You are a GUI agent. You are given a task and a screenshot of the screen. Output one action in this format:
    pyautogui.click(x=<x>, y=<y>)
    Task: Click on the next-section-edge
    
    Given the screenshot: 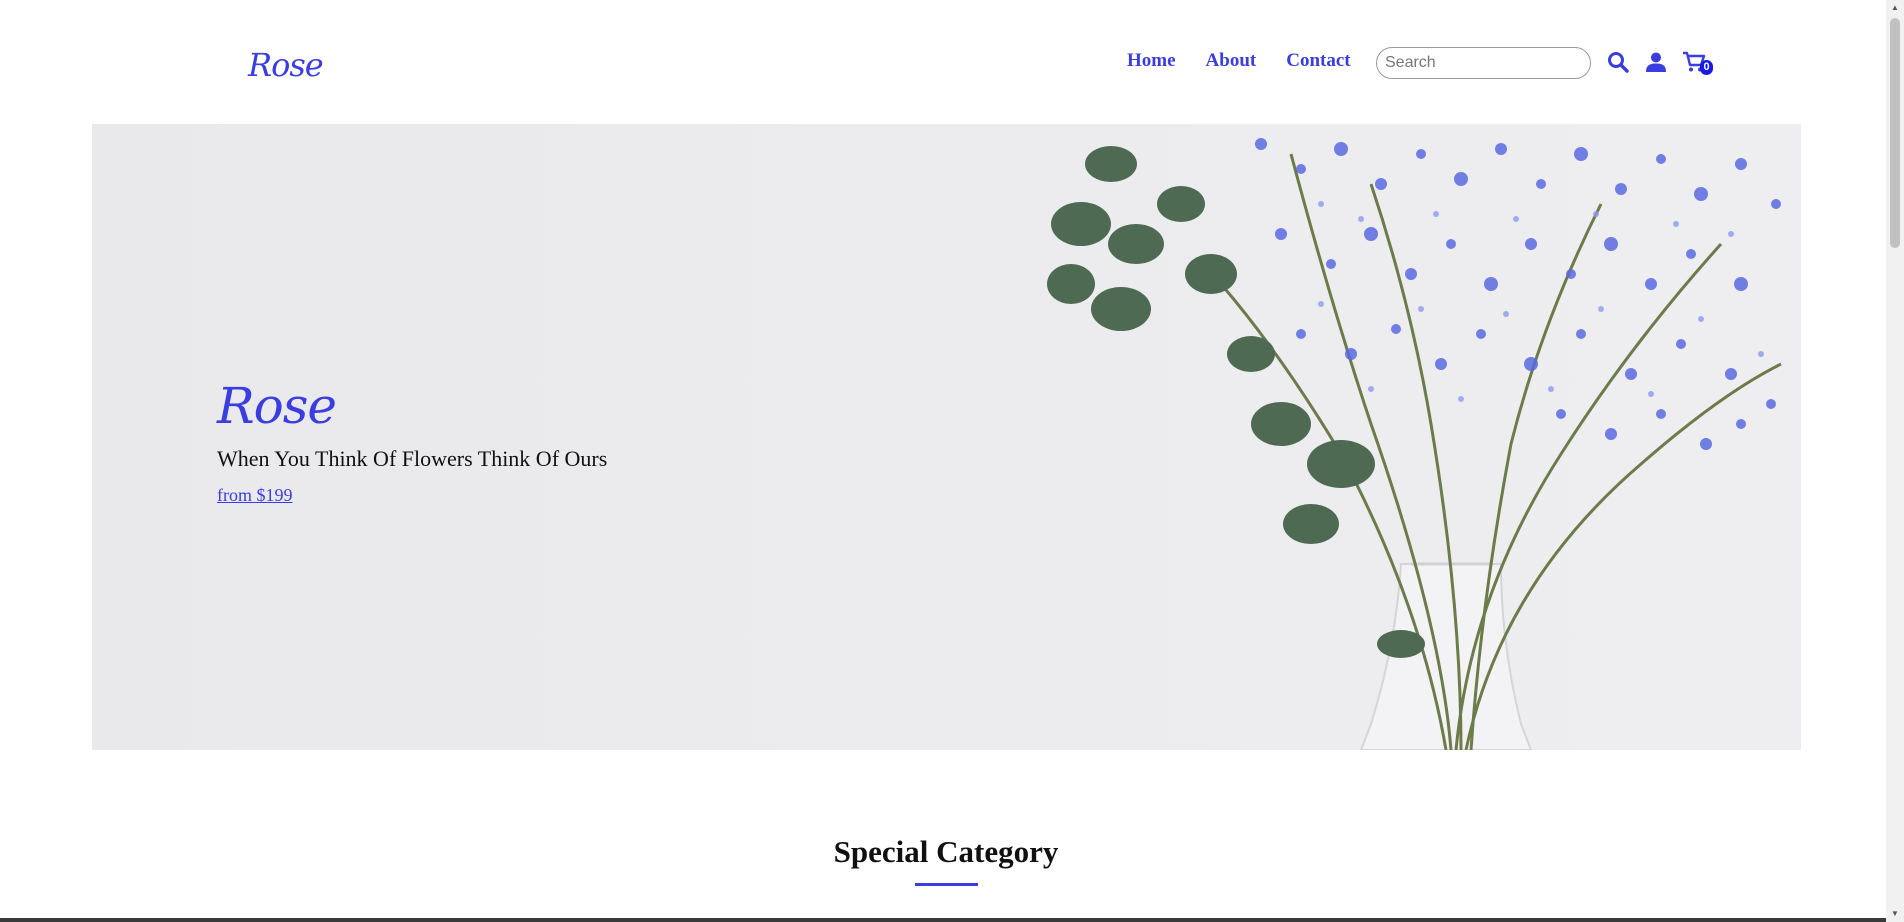 What is the action you would take?
    pyautogui.click(x=943, y=920)
    